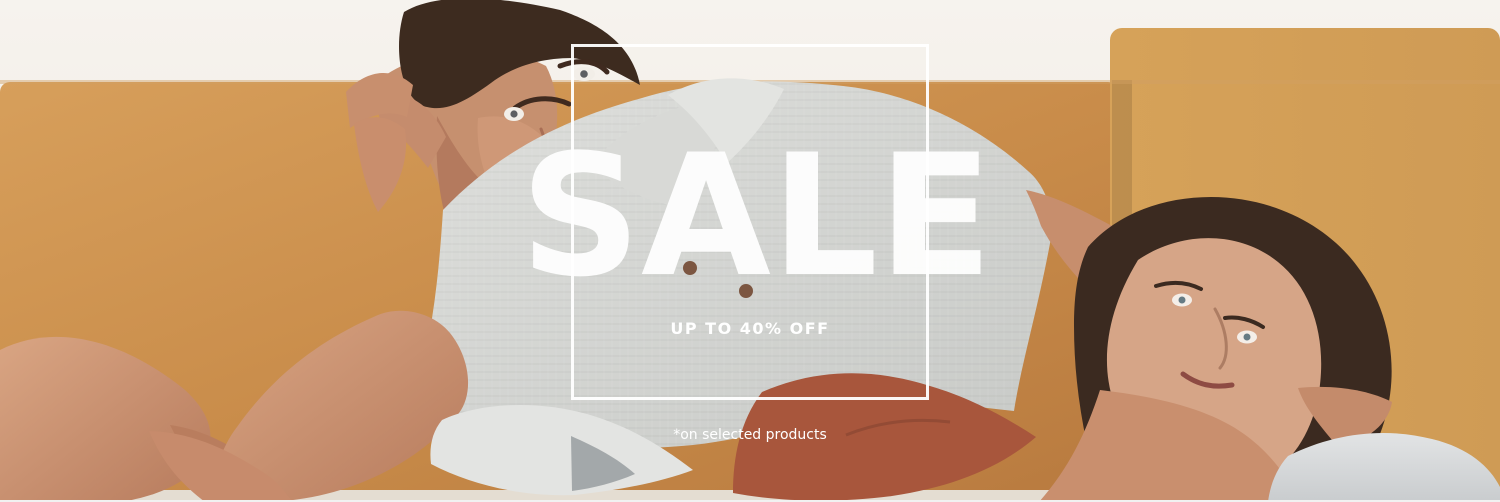 This screenshot has height=502, width=1500. What do you see at coordinates (756, 216) in the screenshot?
I see `sale-headline: SALE` at bounding box center [756, 216].